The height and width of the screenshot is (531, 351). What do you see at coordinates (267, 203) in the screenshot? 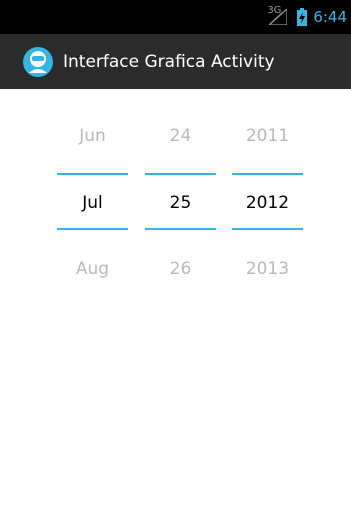
I see `year-current: 2012` at bounding box center [267, 203].